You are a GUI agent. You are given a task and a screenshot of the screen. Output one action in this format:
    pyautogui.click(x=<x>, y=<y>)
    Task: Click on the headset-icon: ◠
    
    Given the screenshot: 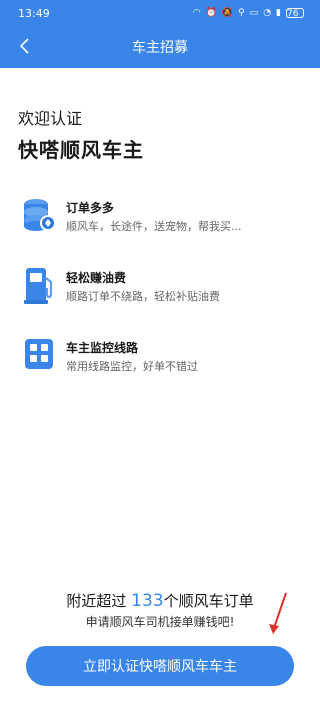 What is the action you would take?
    pyautogui.click(x=196, y=13)
    